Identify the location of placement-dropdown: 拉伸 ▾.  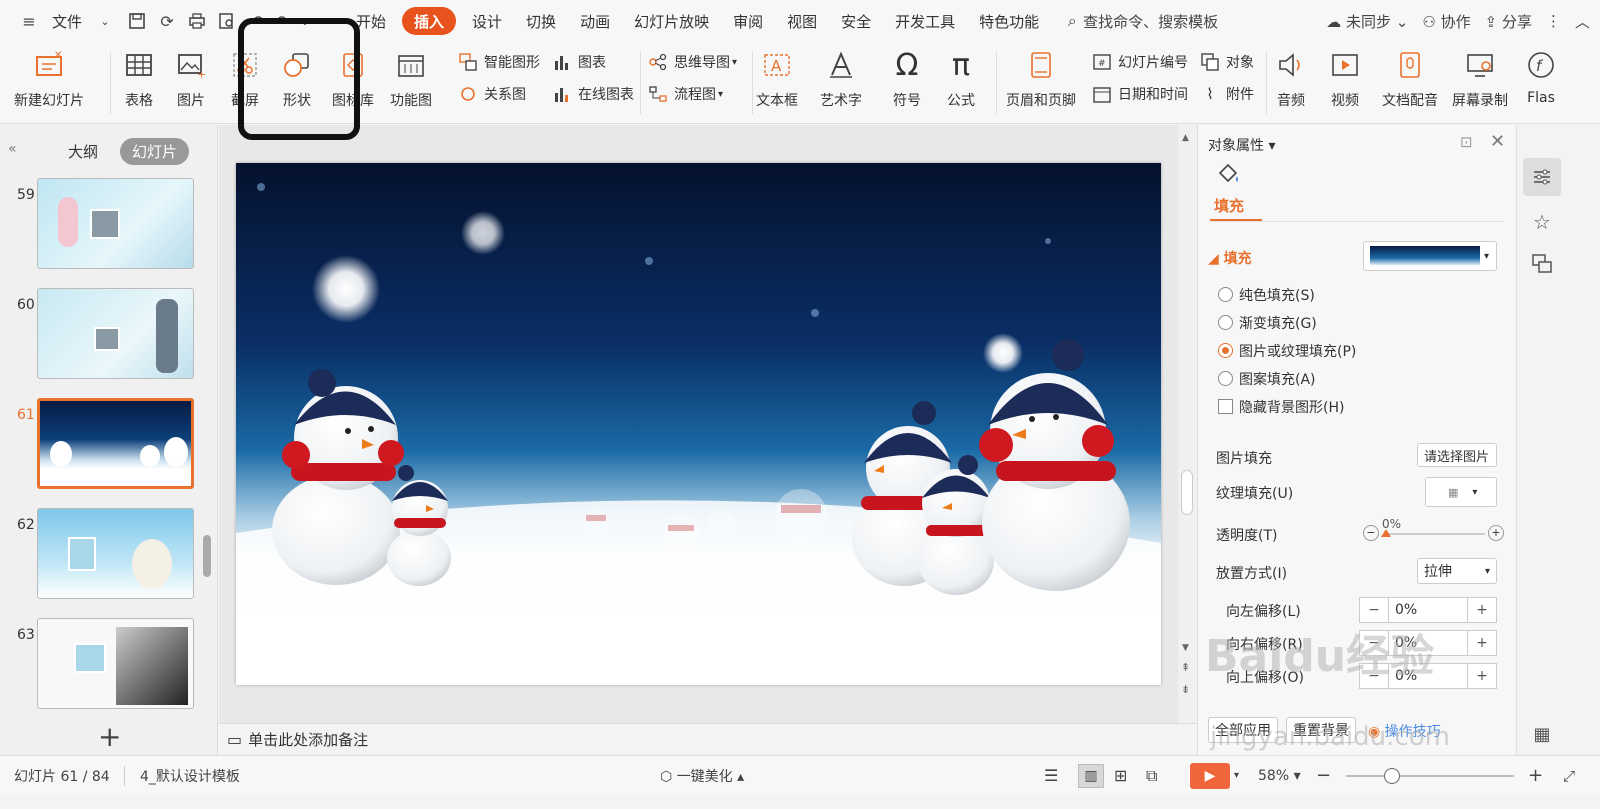
(1457, 571).